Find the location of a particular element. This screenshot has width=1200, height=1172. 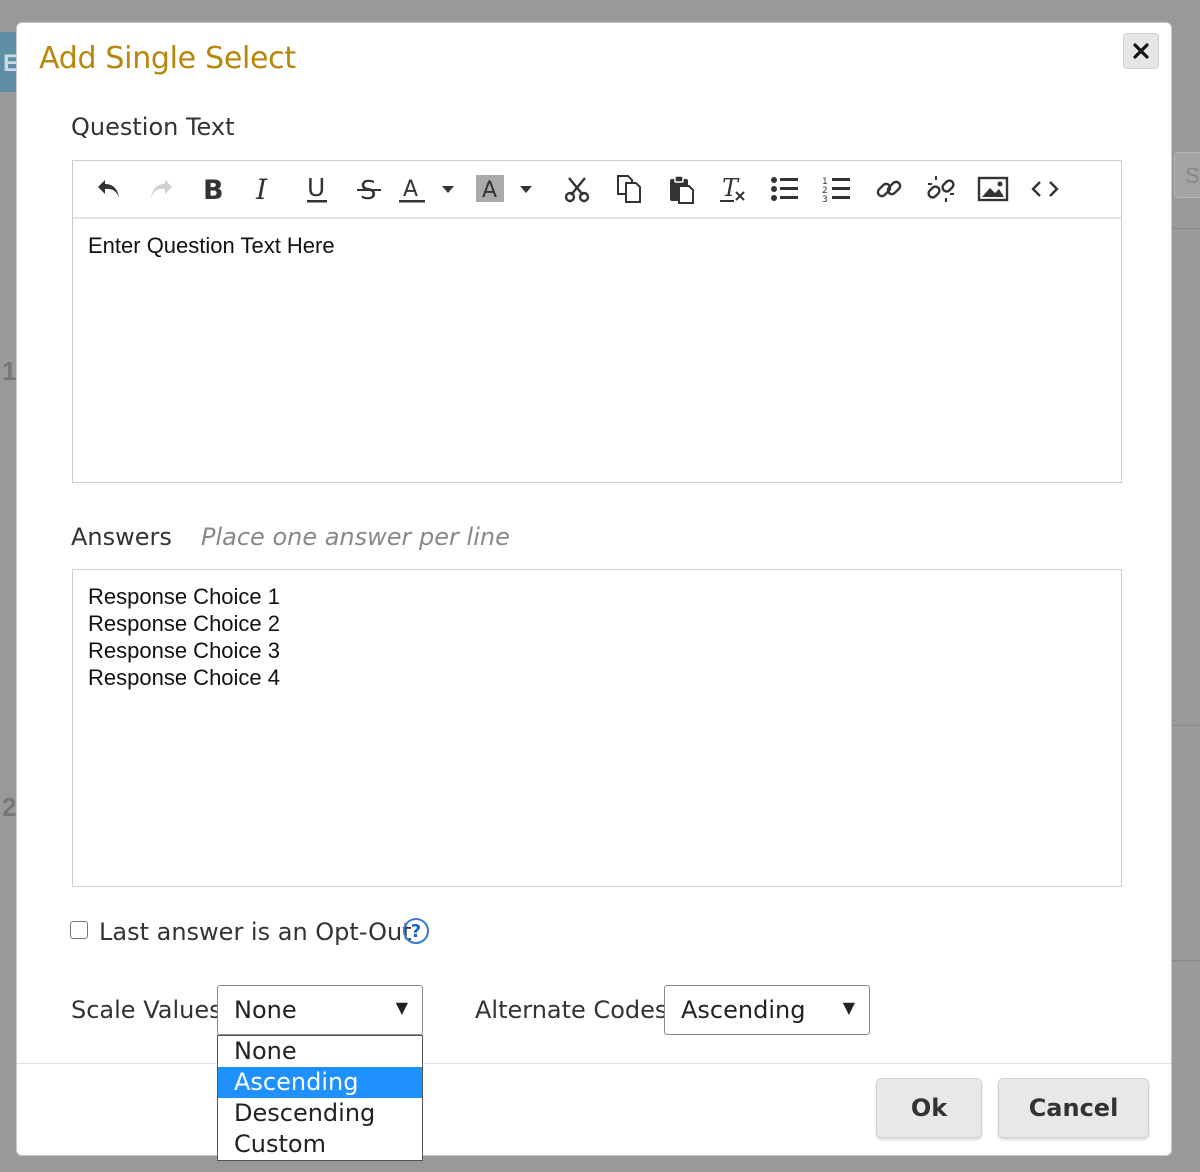

editor-toolbar: B I U S A A T 1 2 3 is located at coordinates (597, 190).